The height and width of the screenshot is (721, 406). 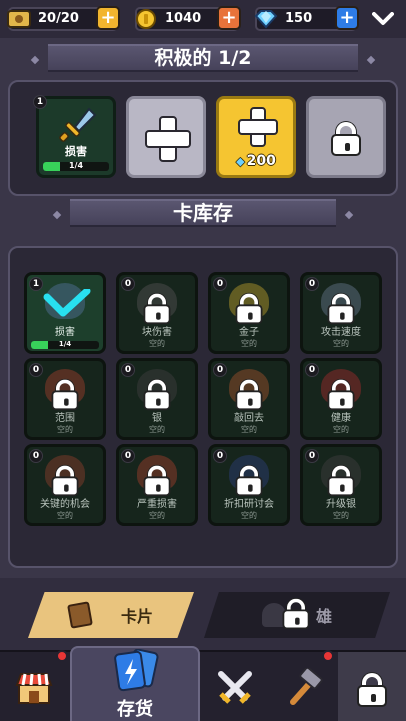 What do you see at coordinates (306, 686) in the screenshot?
I see `hammer-icon` at bounding box center [306, 686].